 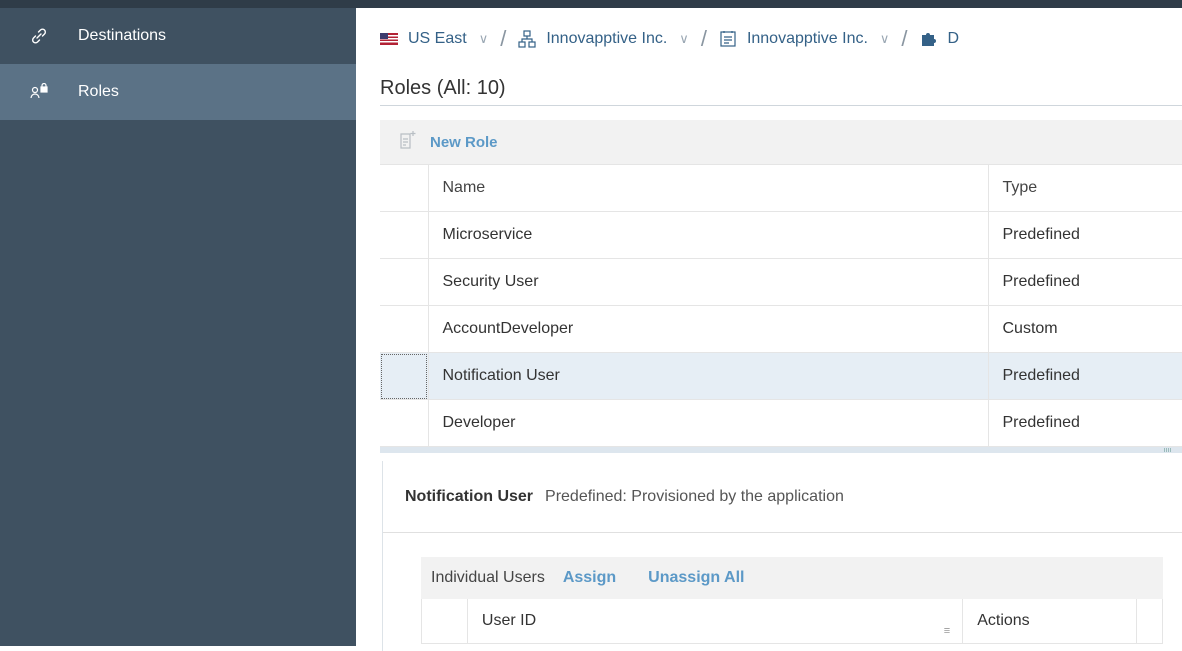 What do you see at coordinates (178, 92) in the screenshot?
I see `sidebar-item-roles: Roles` at bounding box center [178, 92].